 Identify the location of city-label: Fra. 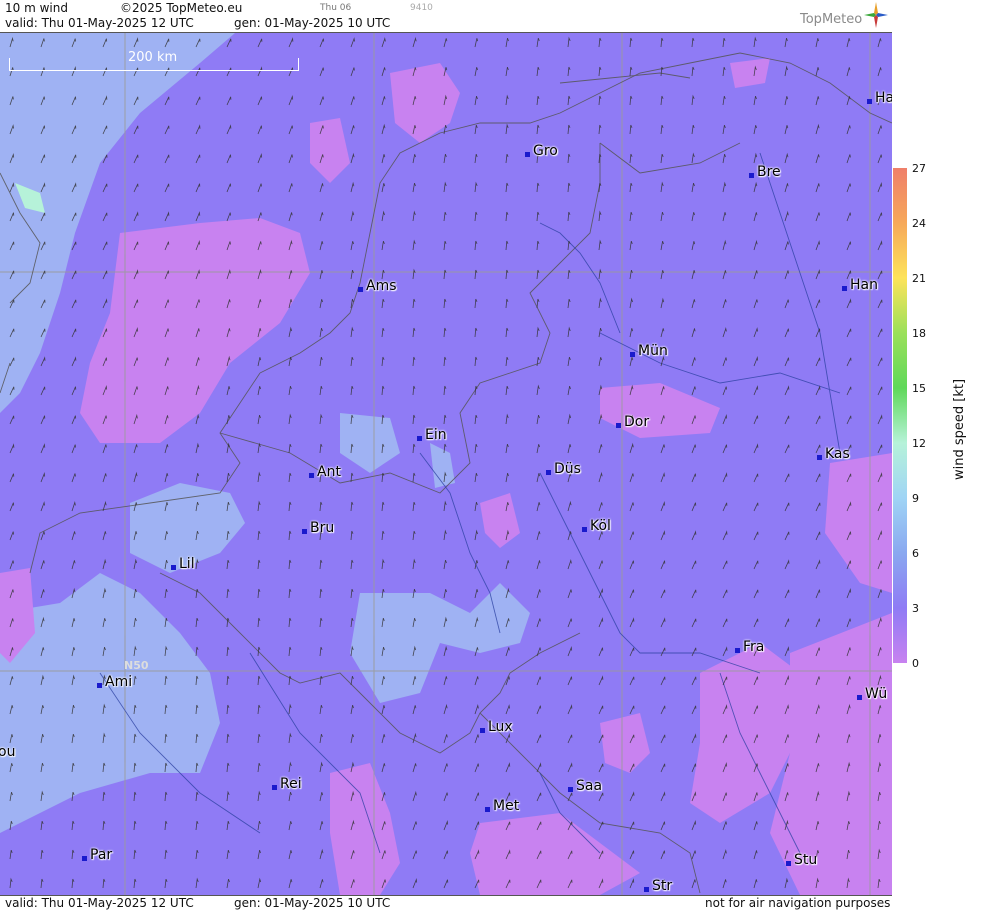
(749, 647).